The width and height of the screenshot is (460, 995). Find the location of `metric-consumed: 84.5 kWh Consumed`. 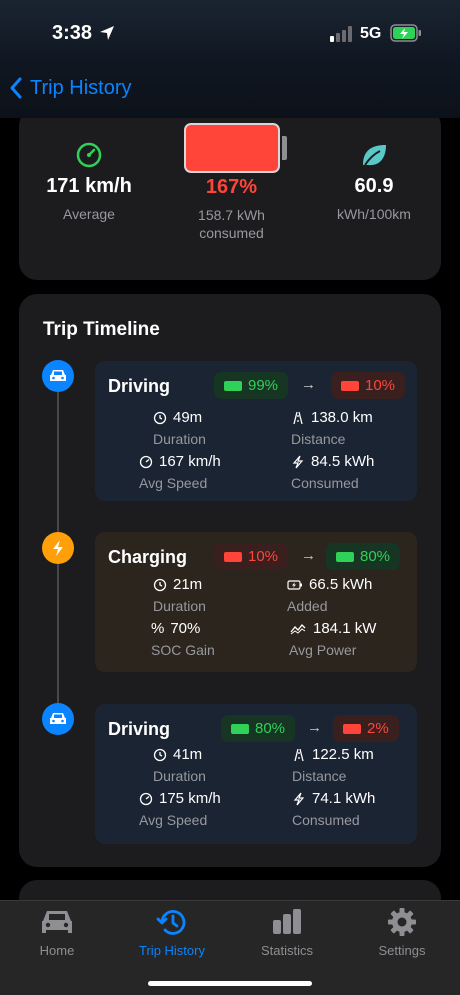

metric-consumed: 84.5 kWh Consumed is located at coordinates (332, 472).